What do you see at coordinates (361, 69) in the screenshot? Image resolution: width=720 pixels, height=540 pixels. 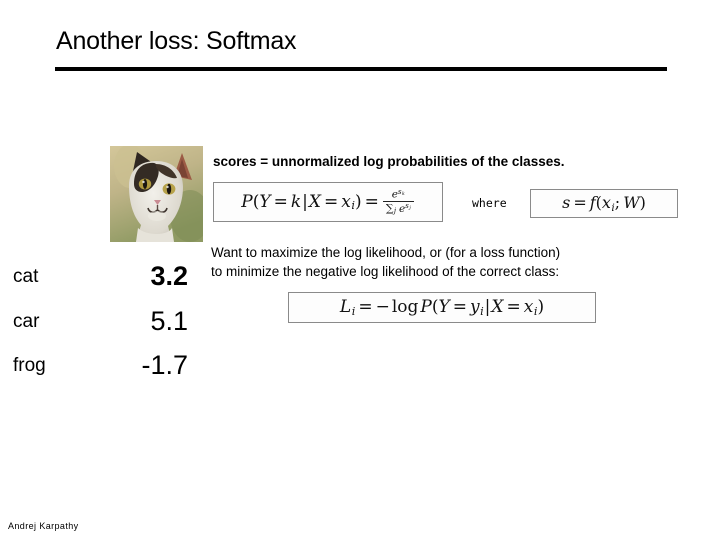 I see `title-divider` at bounding box center [361, 69].